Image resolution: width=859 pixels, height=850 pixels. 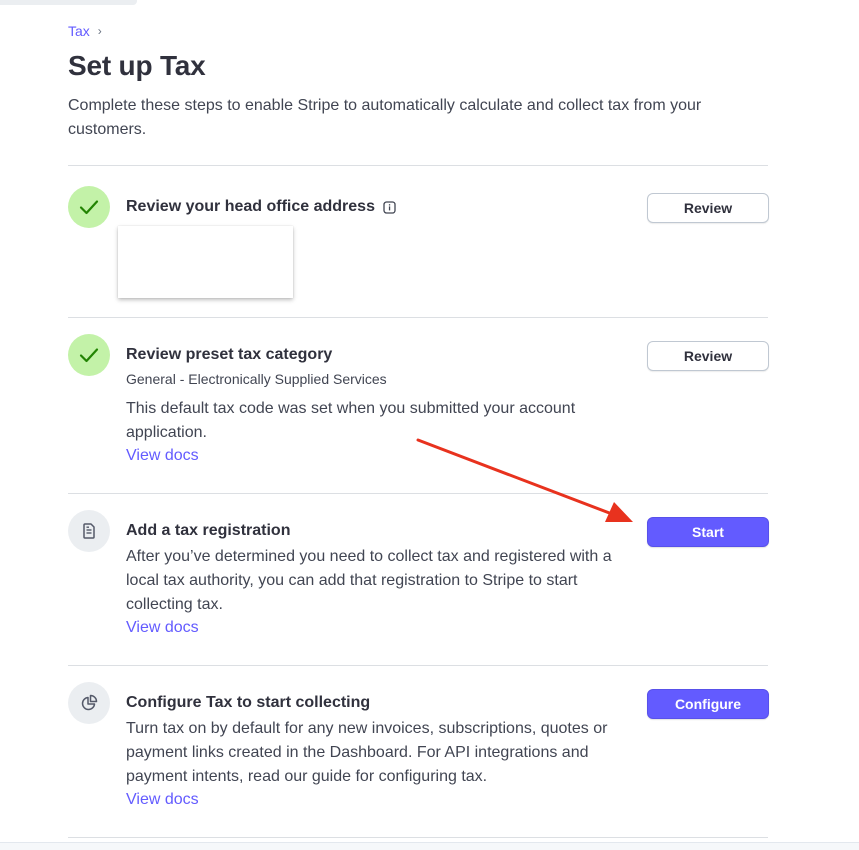 What do you see at coordinates (89, 531) in the screenshot?
I see `document-icon` at bounding box center [89, 531].